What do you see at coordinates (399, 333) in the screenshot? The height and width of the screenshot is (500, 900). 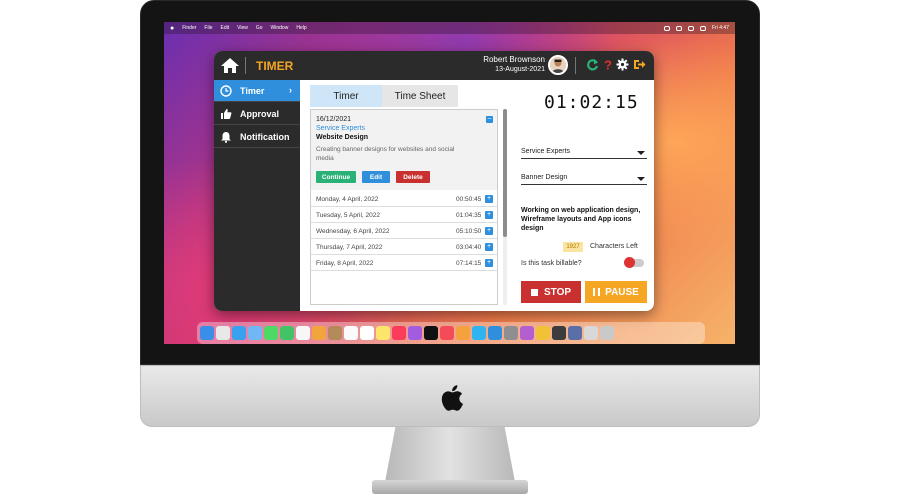 I see `music-icon` at bounding box center [399, 333].